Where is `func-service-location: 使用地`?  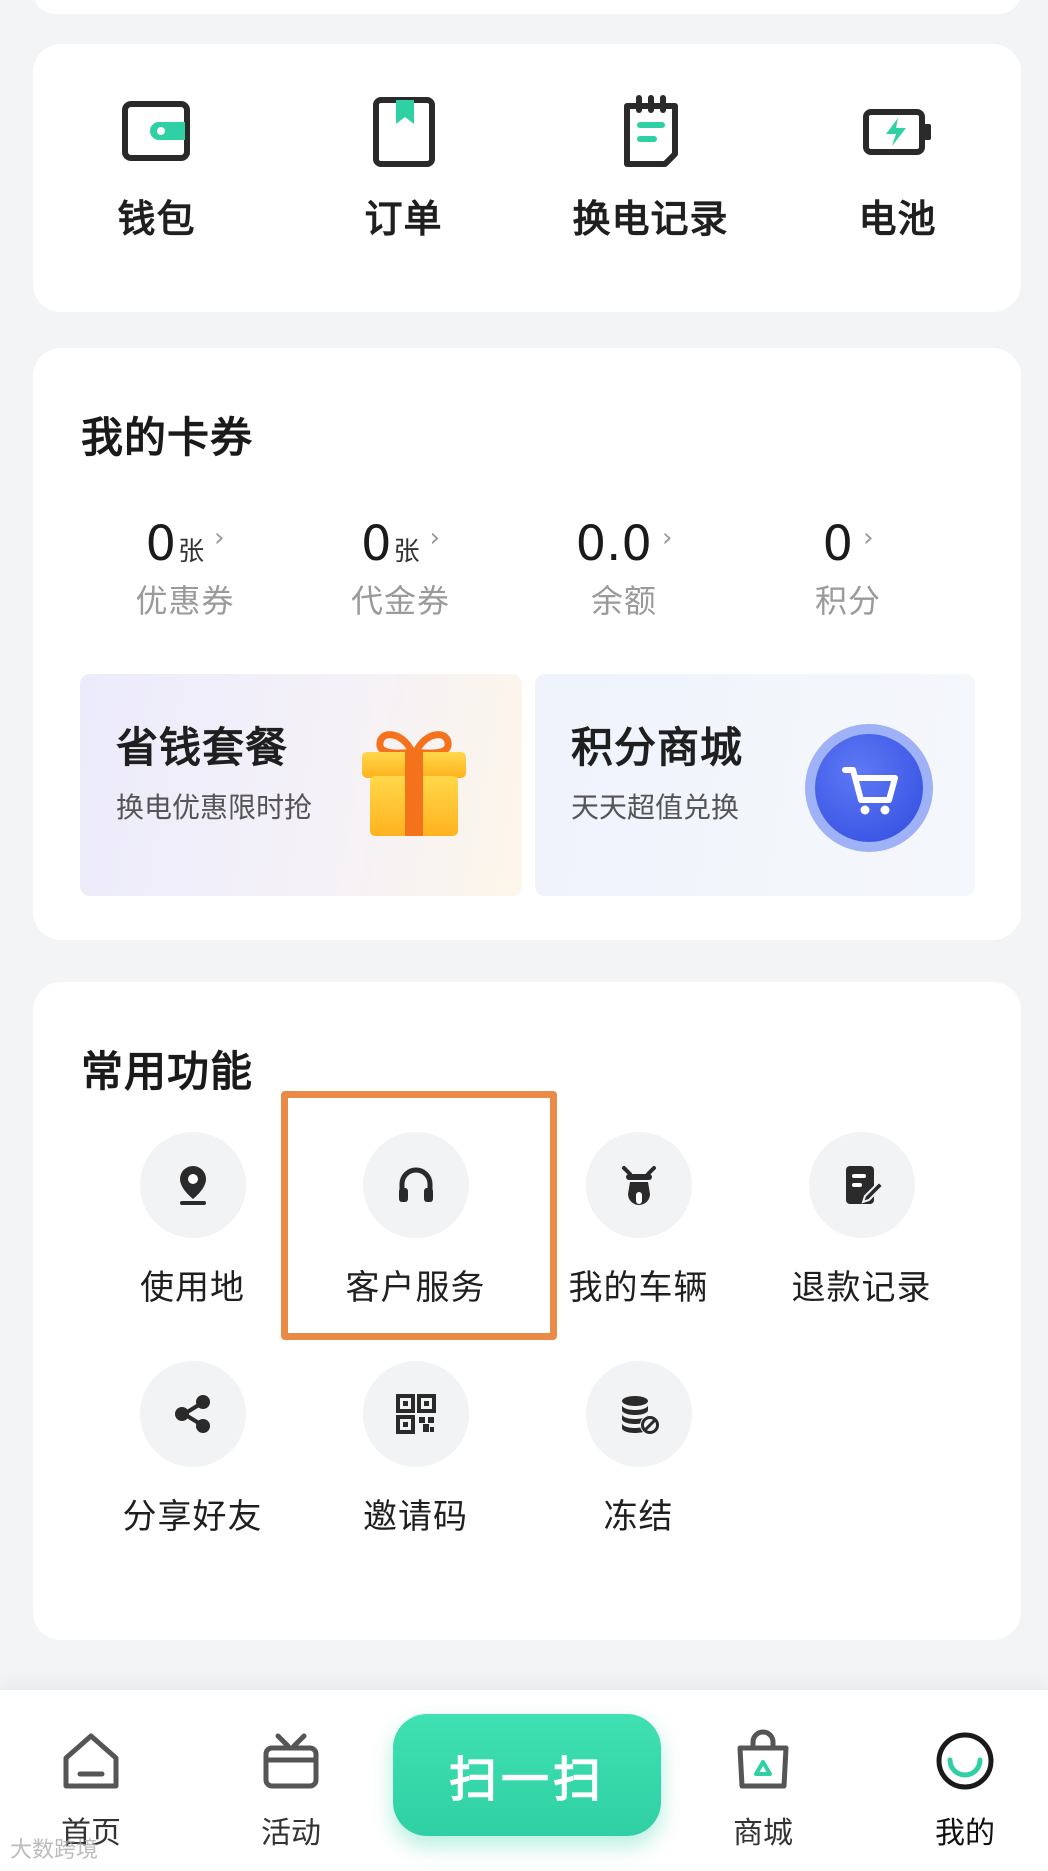
func-service-location: 使用地 is located at coordinates (192, 1220).